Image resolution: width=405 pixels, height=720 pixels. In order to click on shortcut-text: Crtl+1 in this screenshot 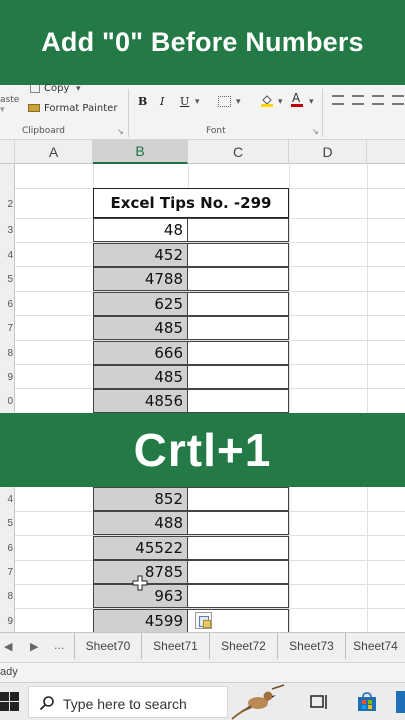, I will do `click(202, 450)`.